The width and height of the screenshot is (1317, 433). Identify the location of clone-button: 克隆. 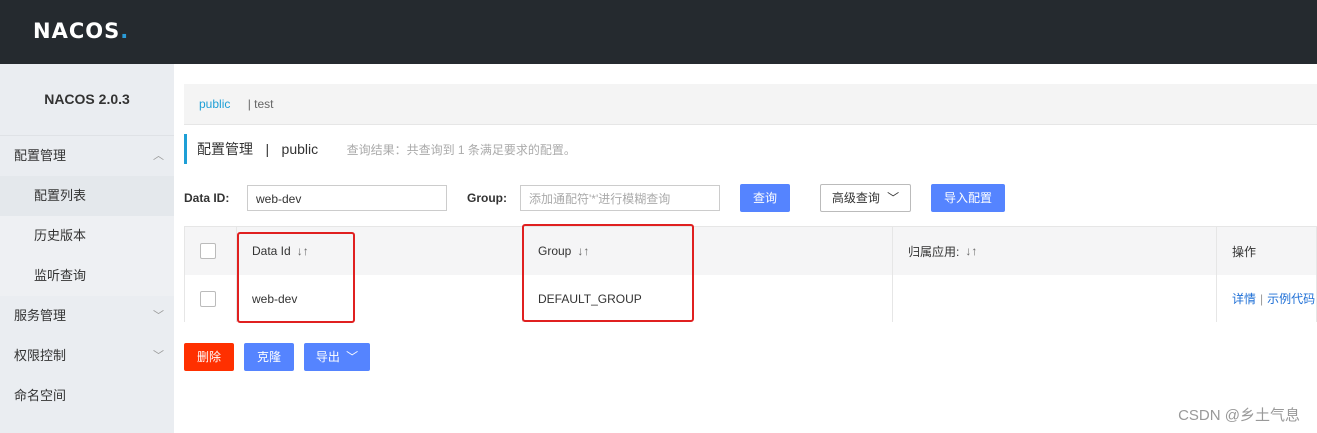
(269, 357).